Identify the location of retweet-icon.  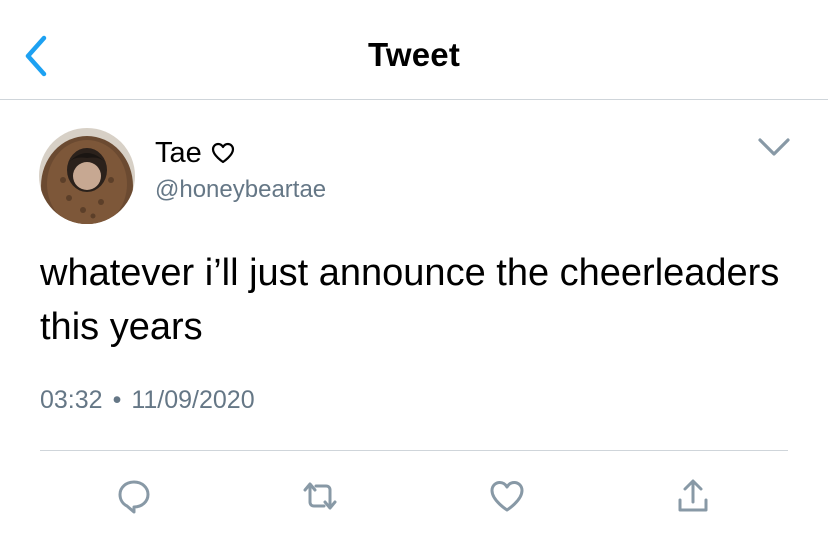
(320, 496).